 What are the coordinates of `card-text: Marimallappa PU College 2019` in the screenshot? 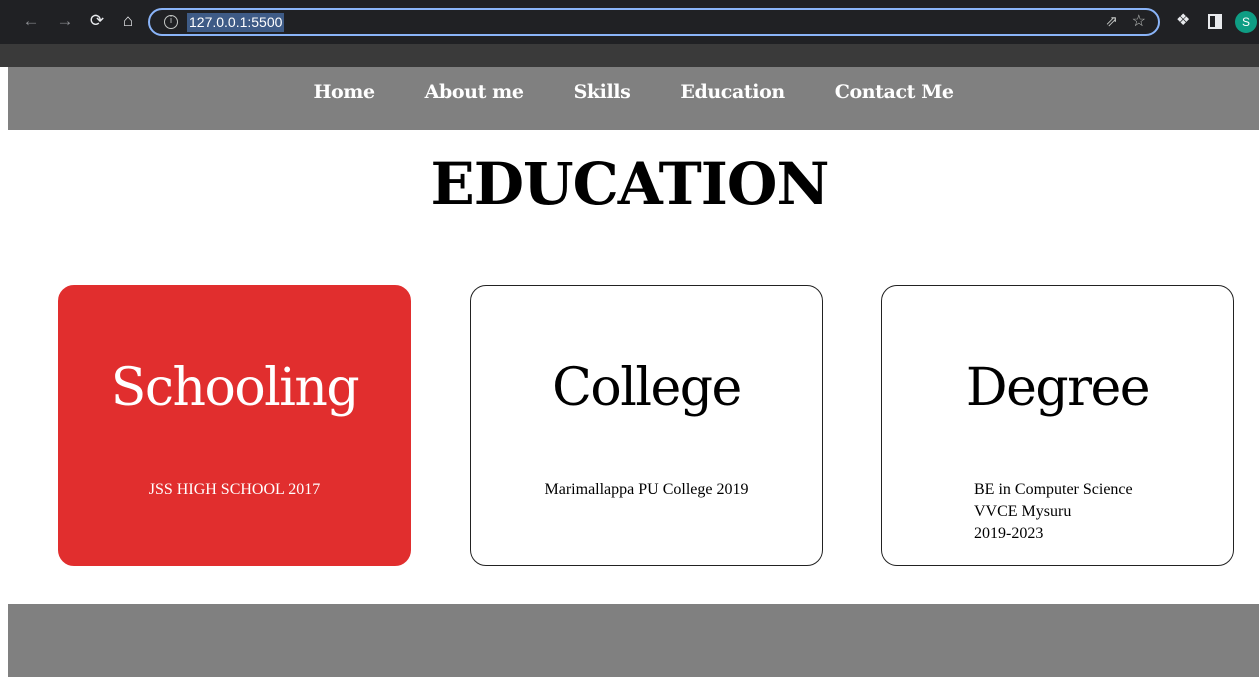 It's located at (646, 490).